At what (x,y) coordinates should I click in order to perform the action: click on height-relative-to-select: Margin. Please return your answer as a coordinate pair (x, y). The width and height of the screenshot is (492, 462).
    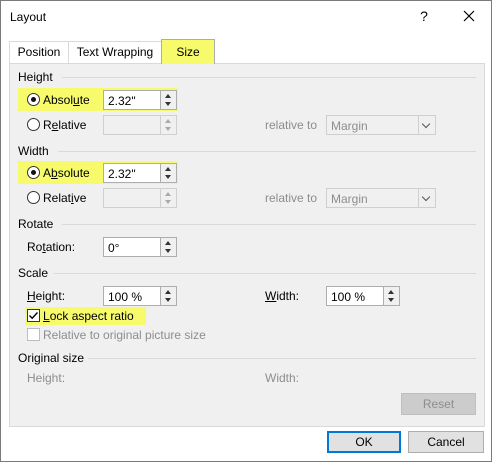
    Looking at the image, I should click on (381, 125).